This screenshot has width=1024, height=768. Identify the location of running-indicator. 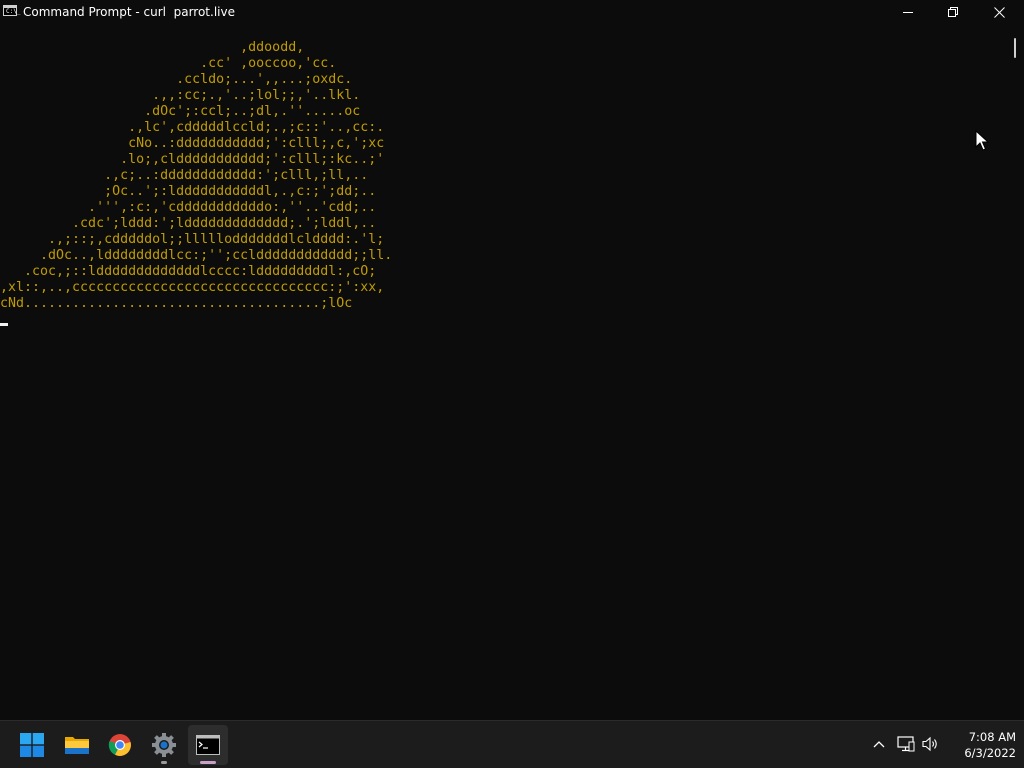
(164, 762).